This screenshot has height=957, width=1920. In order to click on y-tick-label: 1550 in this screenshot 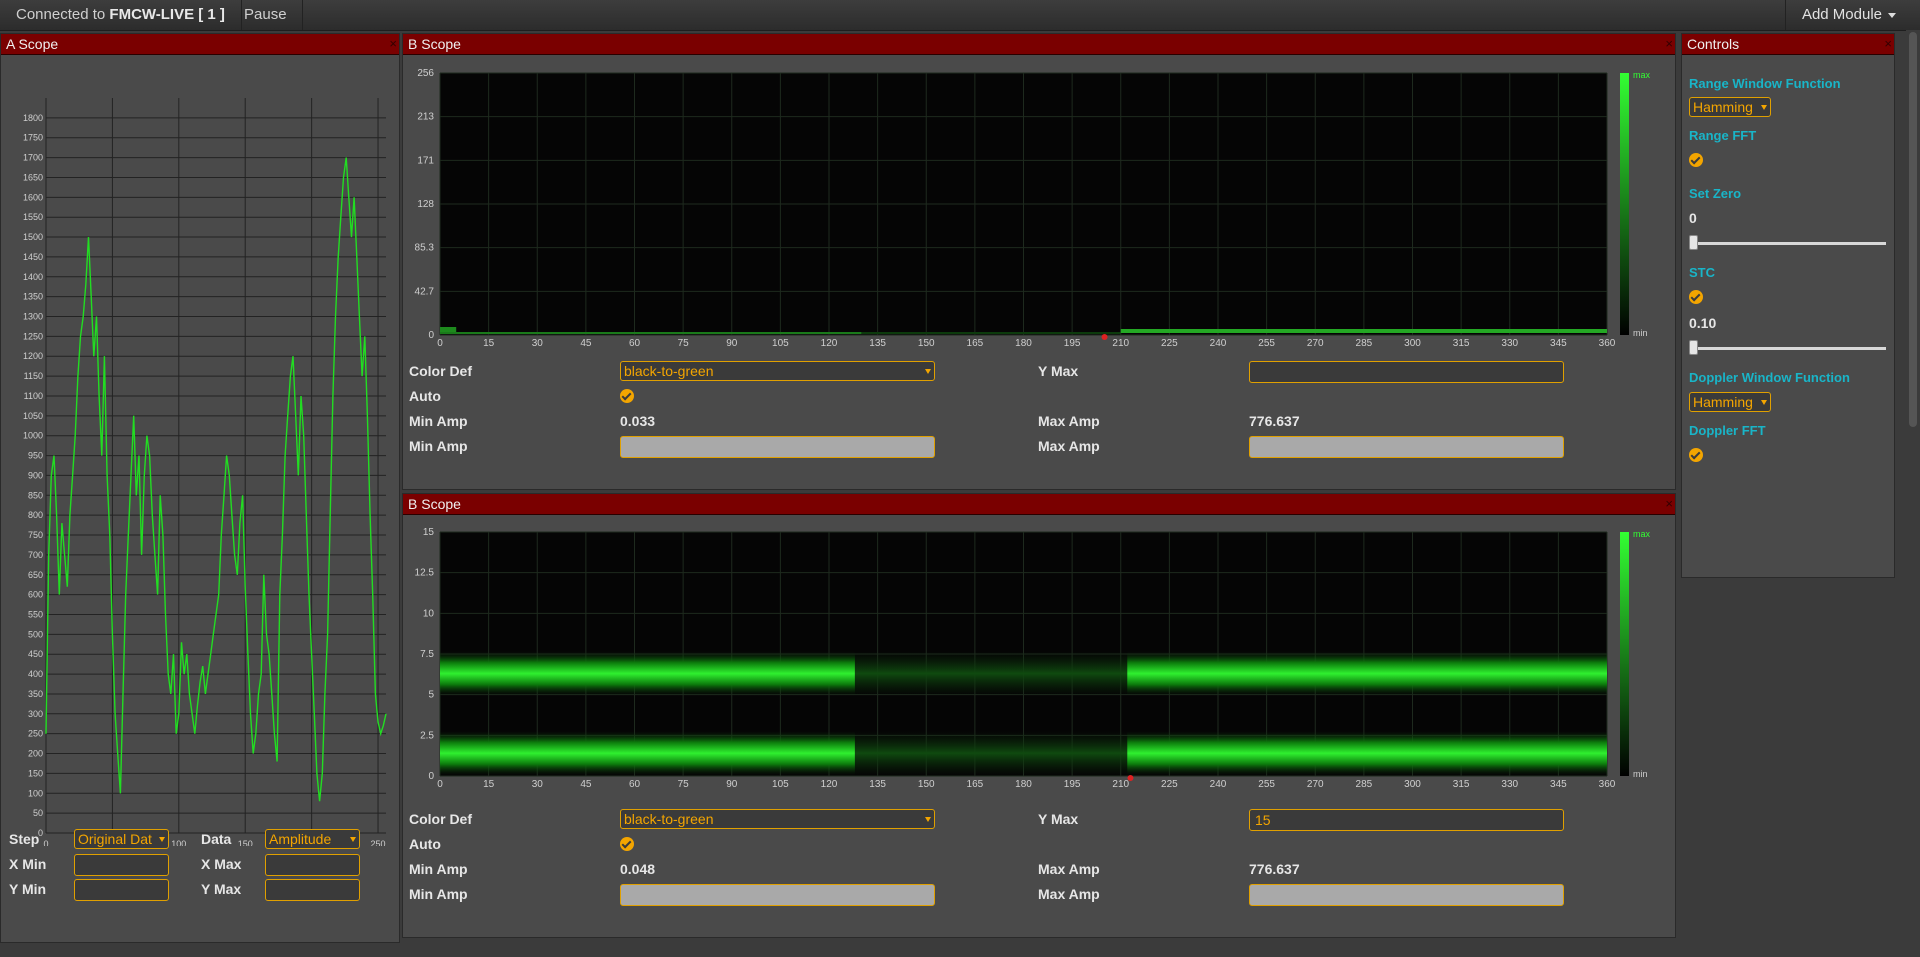, I will do `click(33, 217)`.